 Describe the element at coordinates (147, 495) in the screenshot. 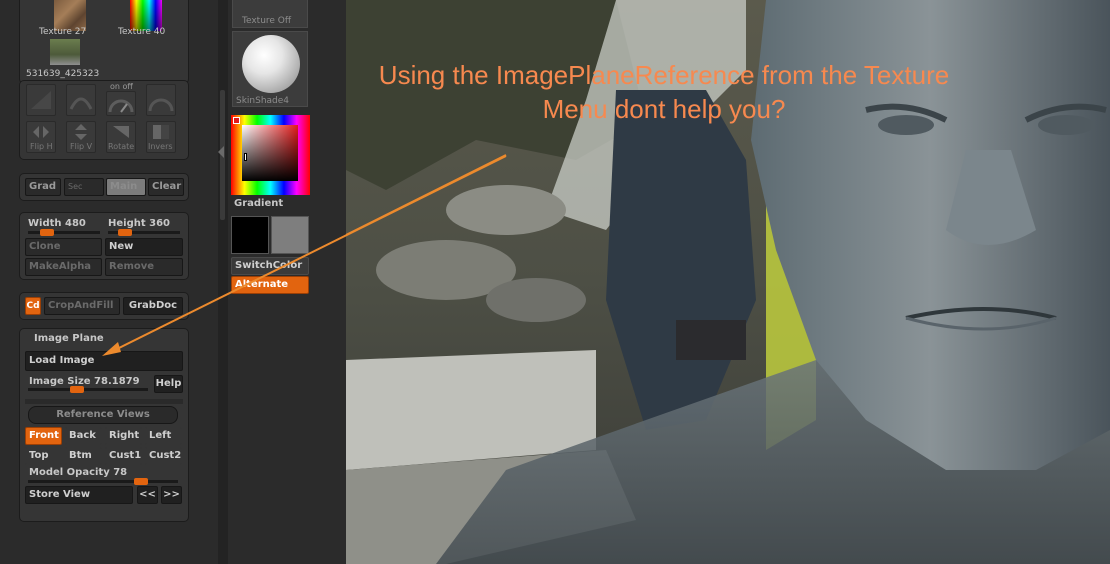

I see `prev-view-button: <<` at that location.